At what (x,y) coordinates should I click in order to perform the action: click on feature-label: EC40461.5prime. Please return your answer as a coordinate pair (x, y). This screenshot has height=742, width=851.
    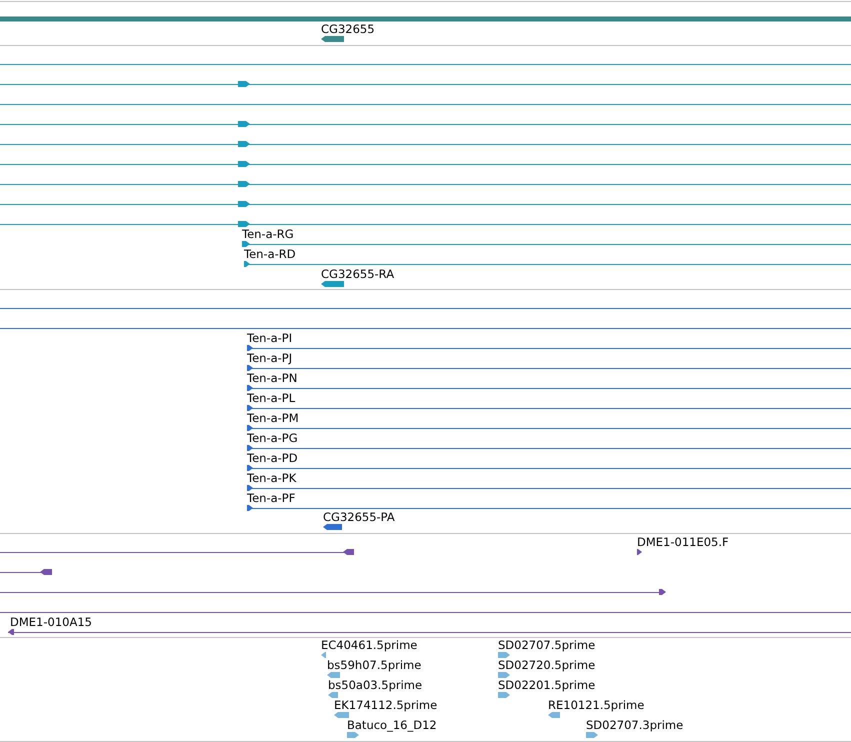
    Looking at the image, I should click on (369, 645).